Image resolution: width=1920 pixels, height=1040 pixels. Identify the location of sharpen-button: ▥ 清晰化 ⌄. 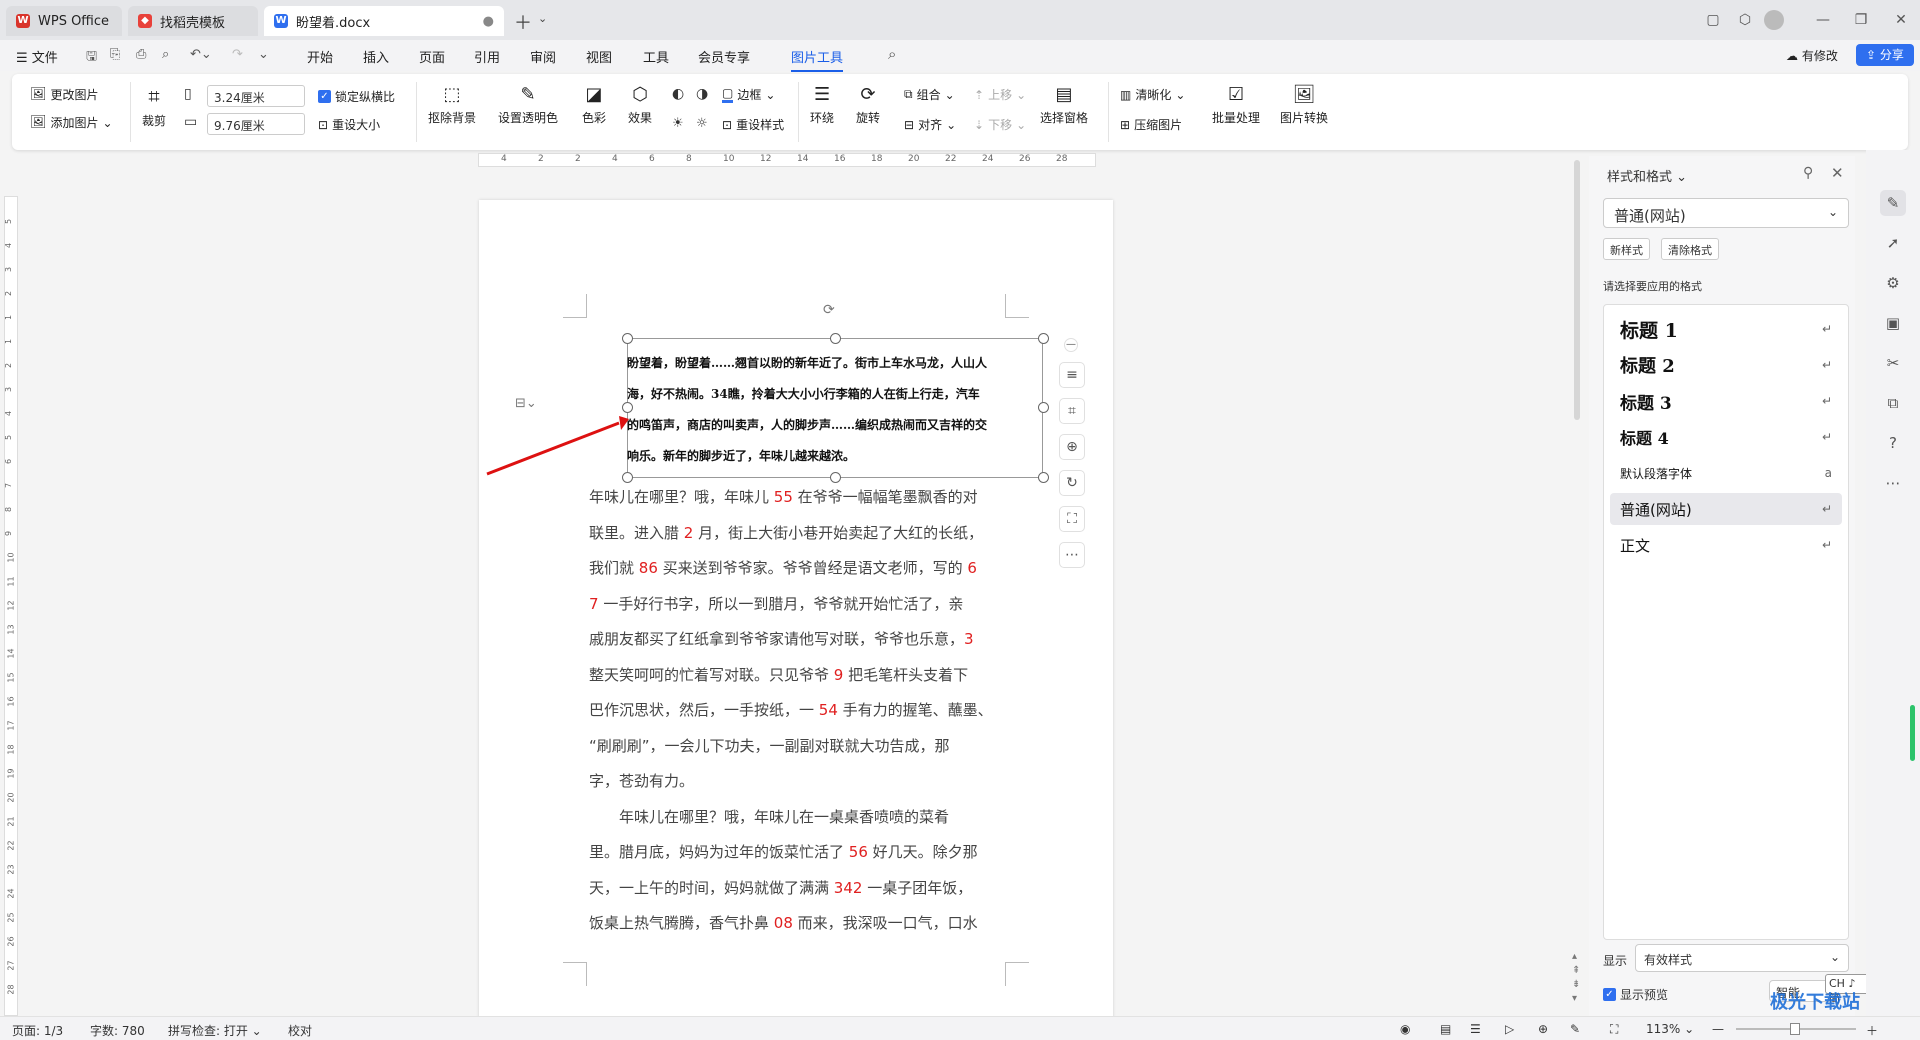
(1152, 94).